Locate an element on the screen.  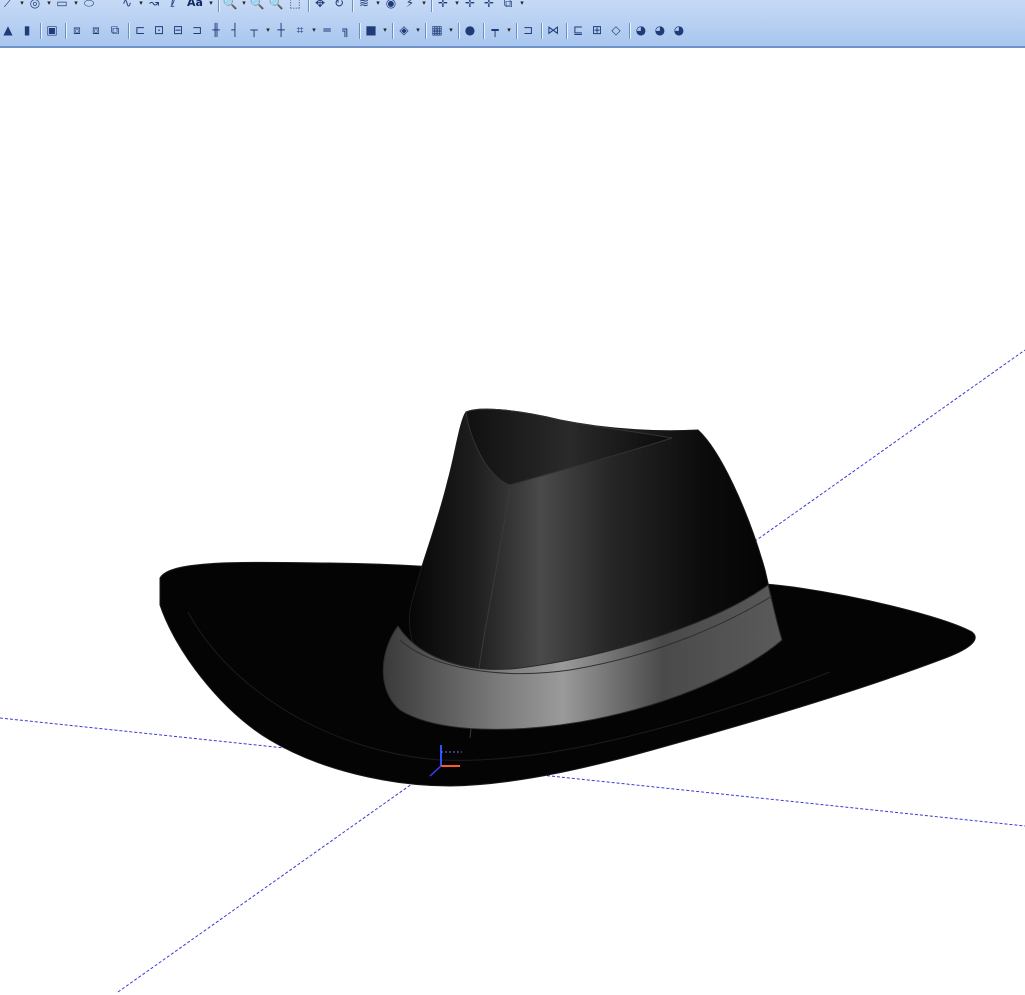
ellipse-tool-icon: ⬭ is located at coordinates (89, 5).